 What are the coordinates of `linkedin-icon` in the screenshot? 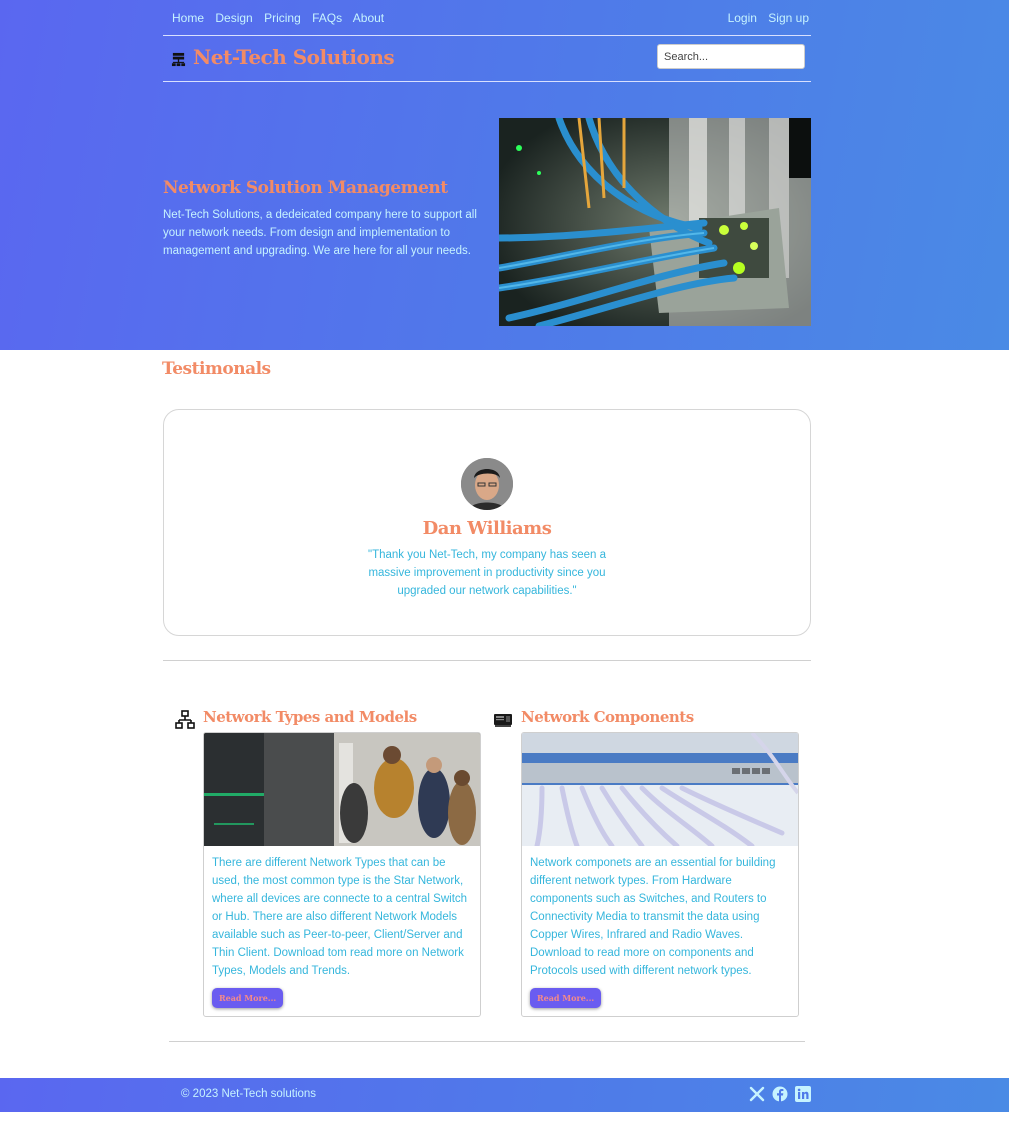 It's located at (803, 1094).